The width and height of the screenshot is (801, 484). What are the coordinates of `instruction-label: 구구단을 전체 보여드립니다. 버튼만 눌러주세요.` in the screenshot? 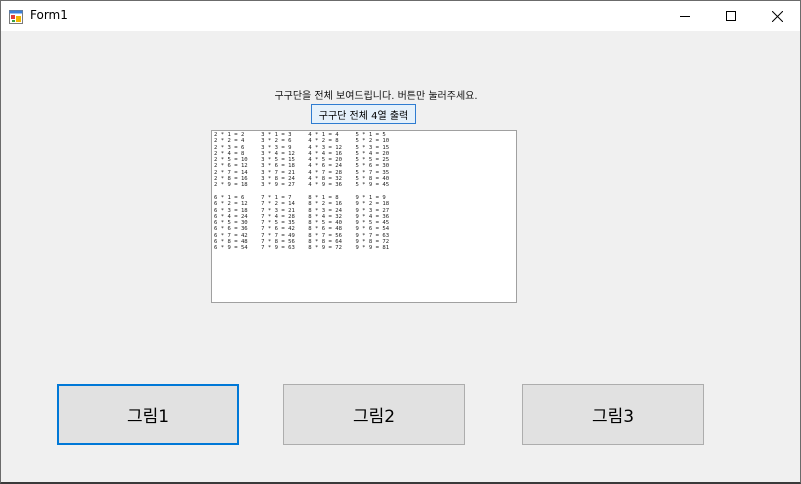 It's located at (376, 96).